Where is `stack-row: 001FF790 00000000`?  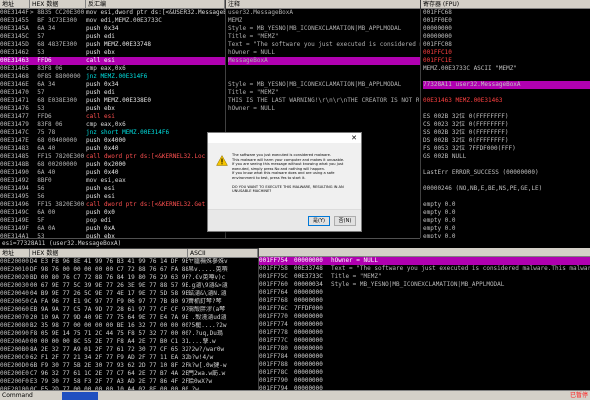 stack-row: 001FF790 00000000 is located at coordinates (424, 381).